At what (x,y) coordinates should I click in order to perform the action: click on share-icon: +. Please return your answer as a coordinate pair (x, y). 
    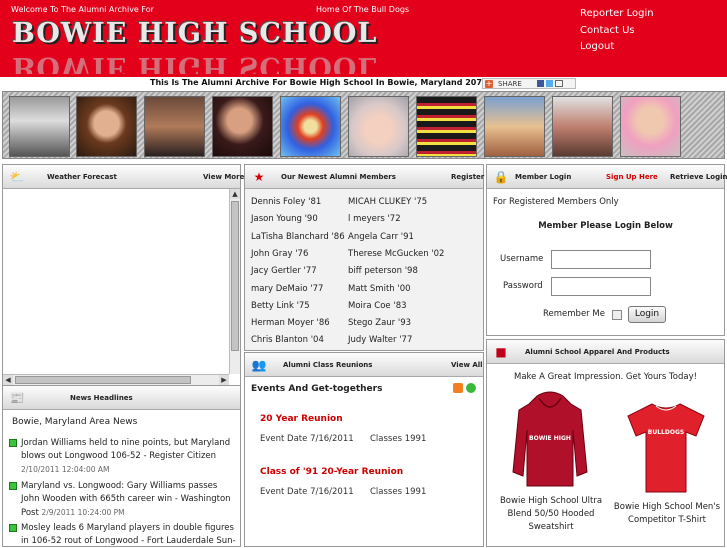
    Looking at the image, I should click on (489, 83).